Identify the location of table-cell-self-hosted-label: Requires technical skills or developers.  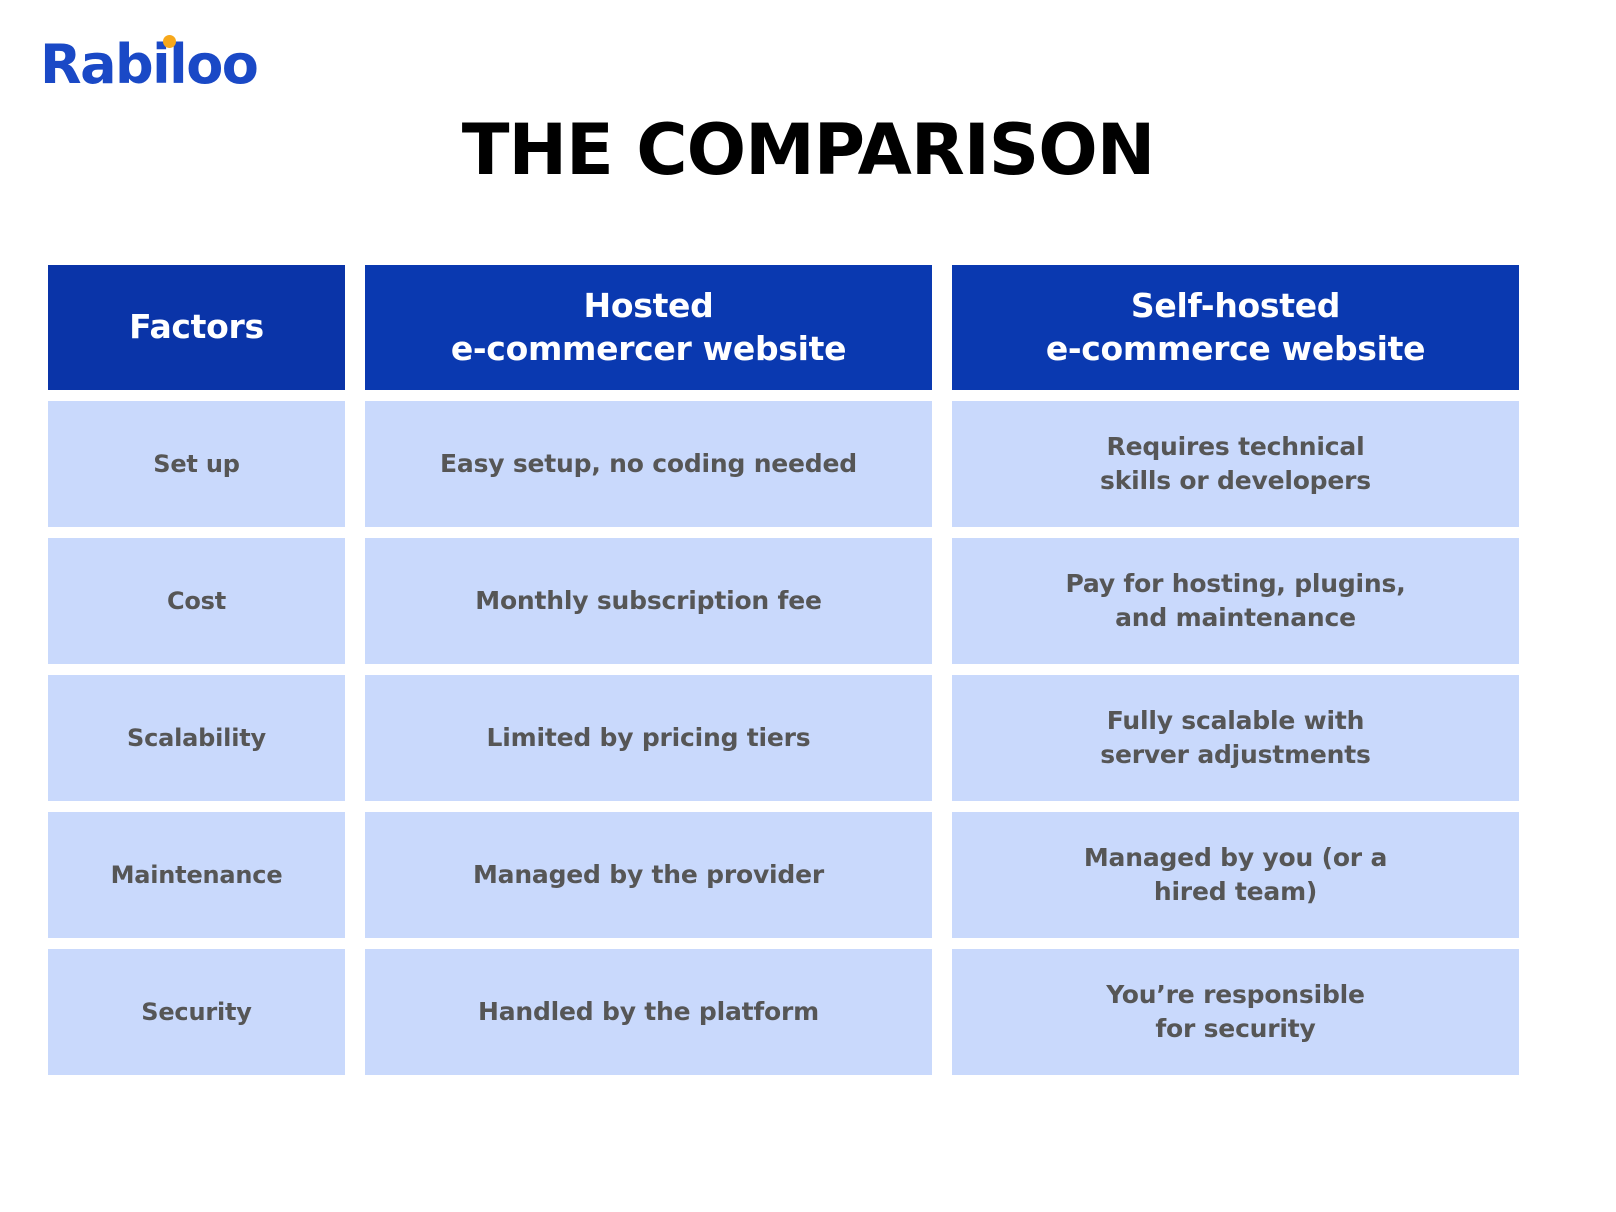
(1235, 463).